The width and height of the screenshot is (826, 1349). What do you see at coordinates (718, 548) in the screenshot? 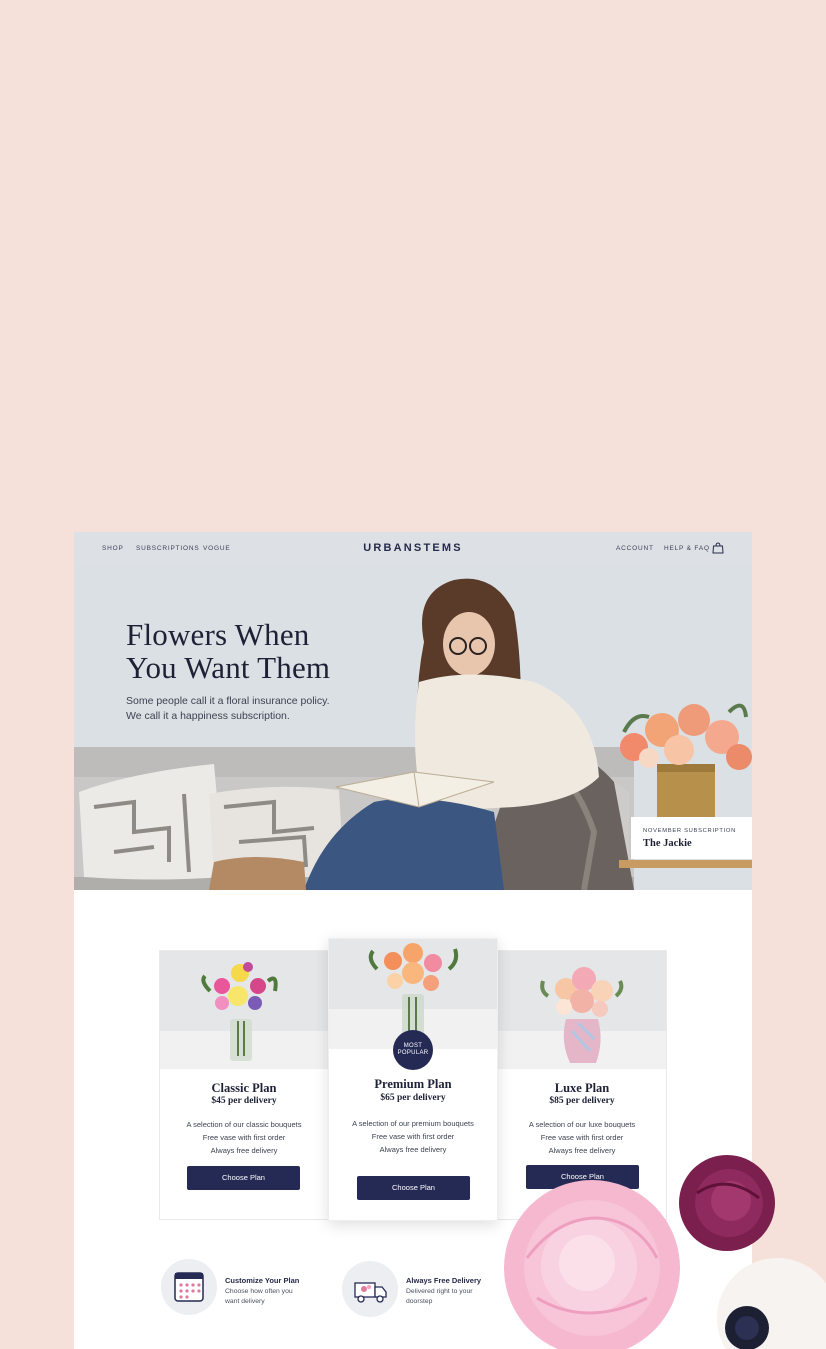
I see `shopping-bag-icon` at bounding box center [718, 548].